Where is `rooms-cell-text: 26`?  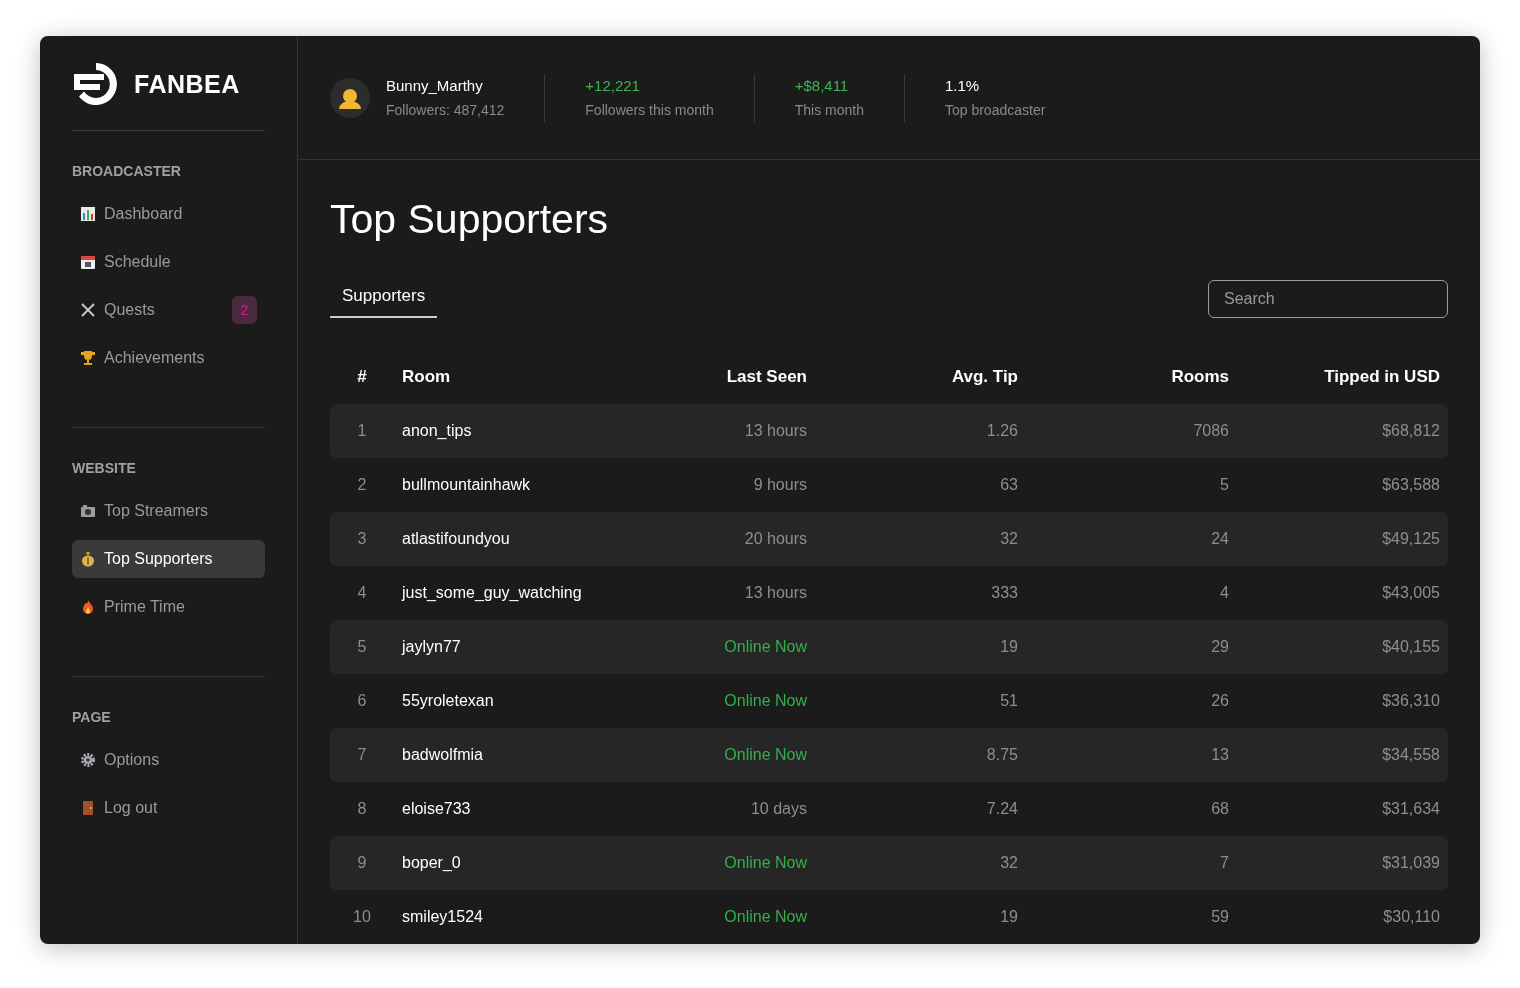
rooms-cell-text: 26 is located at coordinates (1219, 701).